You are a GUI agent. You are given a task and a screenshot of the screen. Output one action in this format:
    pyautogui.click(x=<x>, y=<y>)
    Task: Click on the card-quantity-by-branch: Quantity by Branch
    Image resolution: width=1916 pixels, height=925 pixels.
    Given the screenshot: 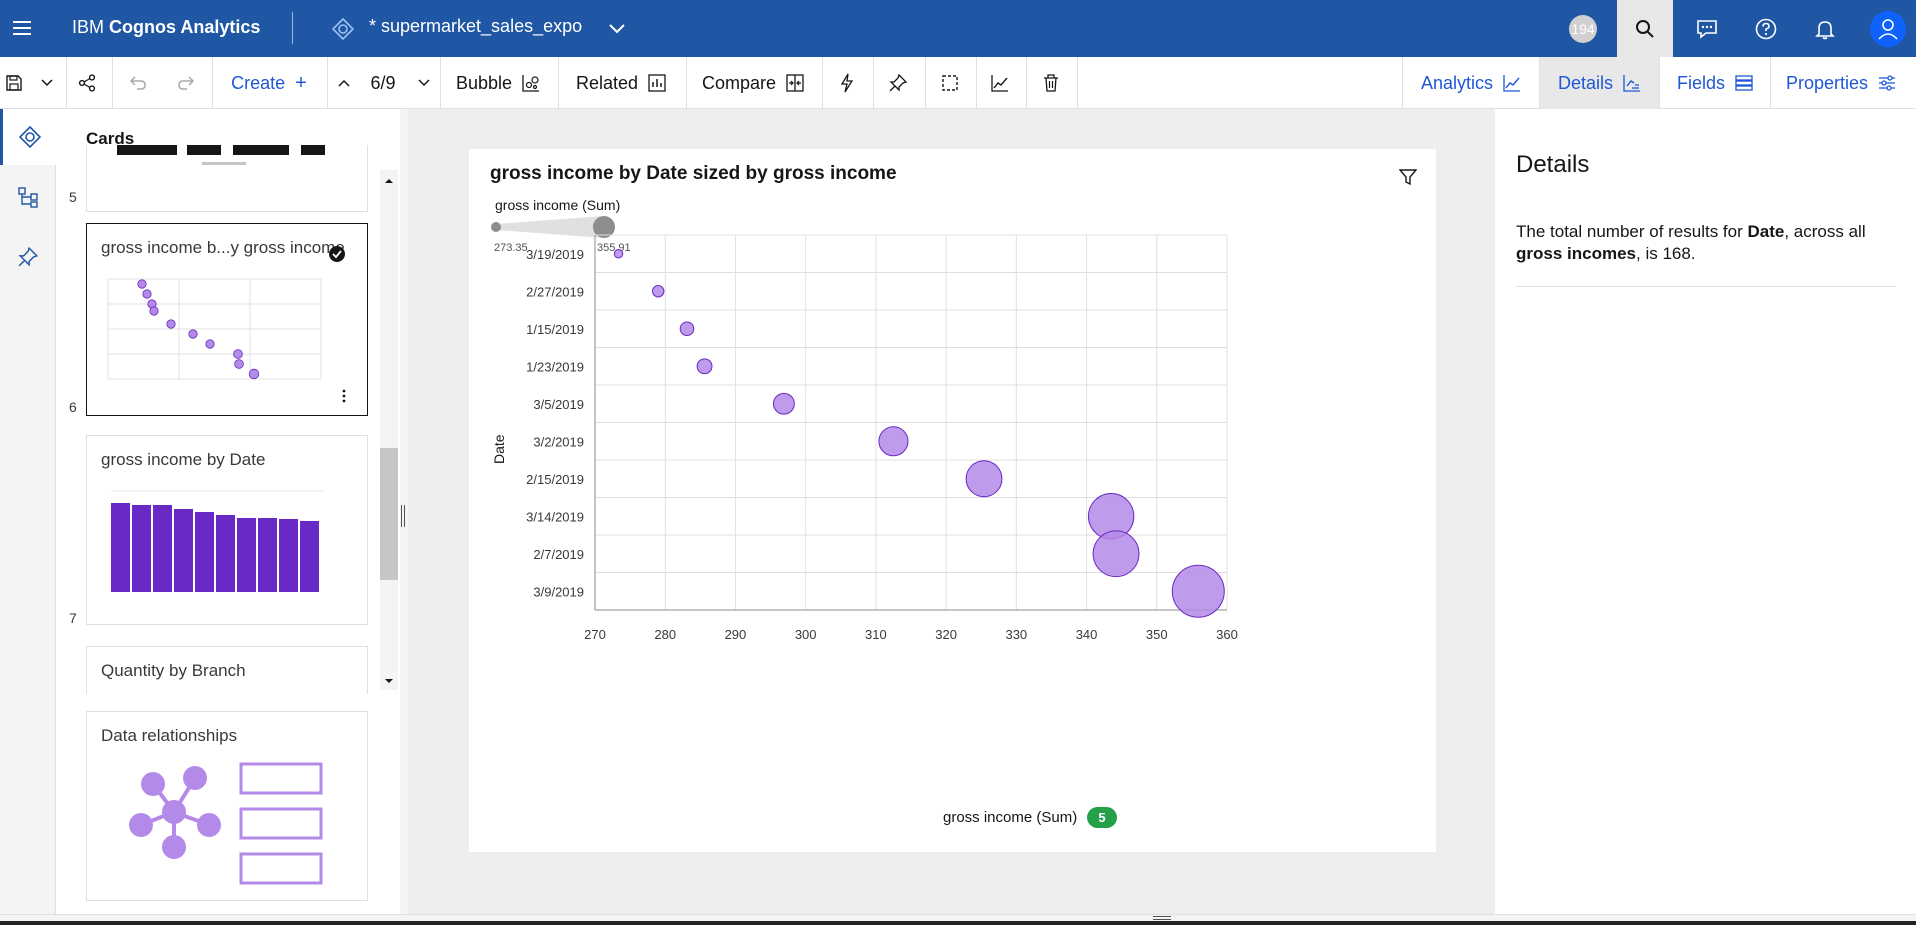 What is the action you would take?
    pyautogui.click(x=227, y=670)
    